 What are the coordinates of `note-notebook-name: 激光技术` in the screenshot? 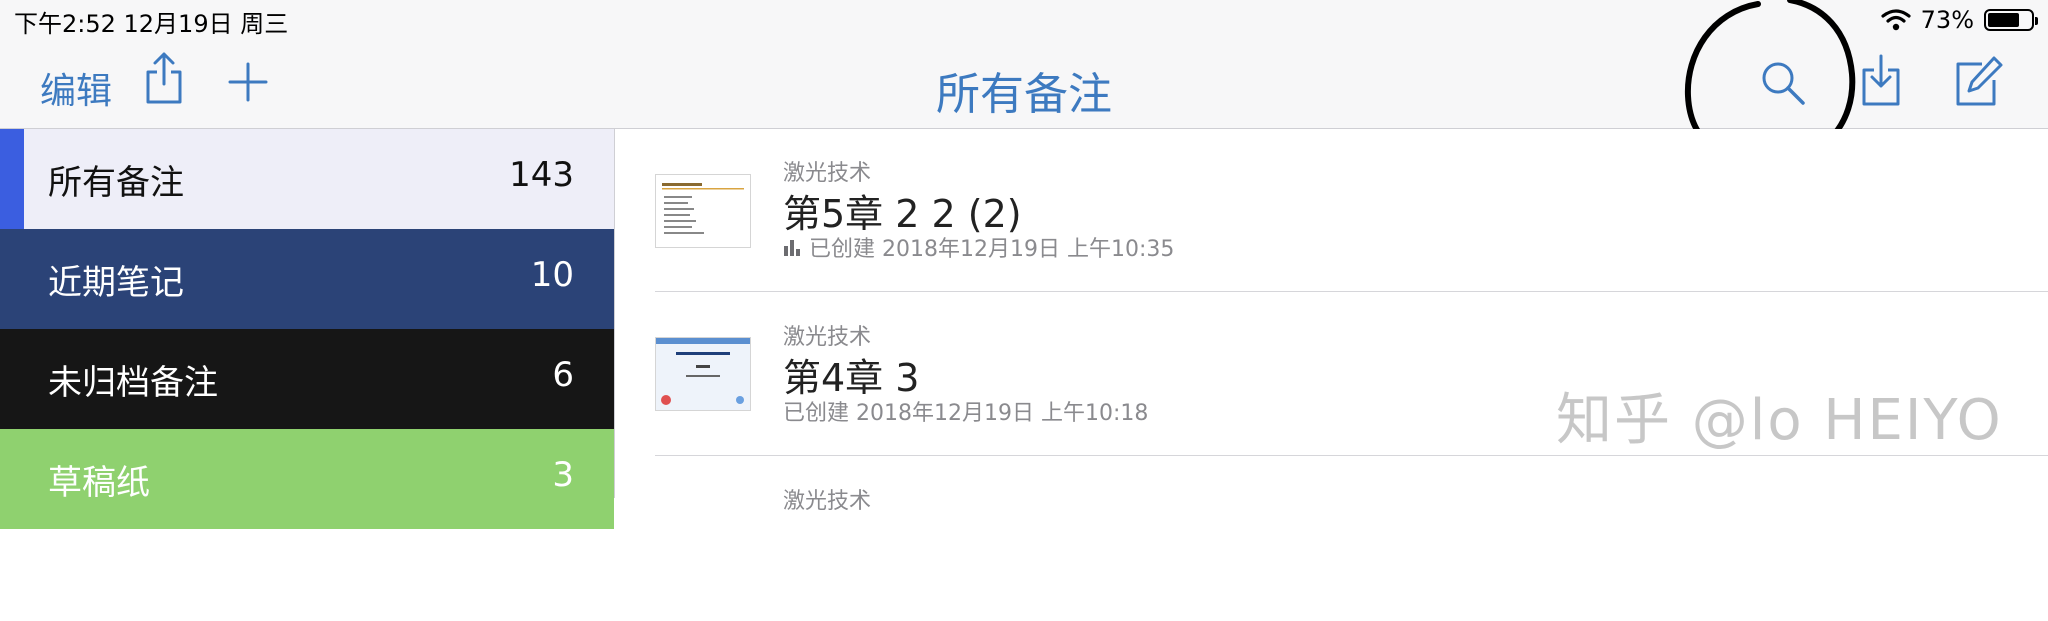 It's located at (827, 501).